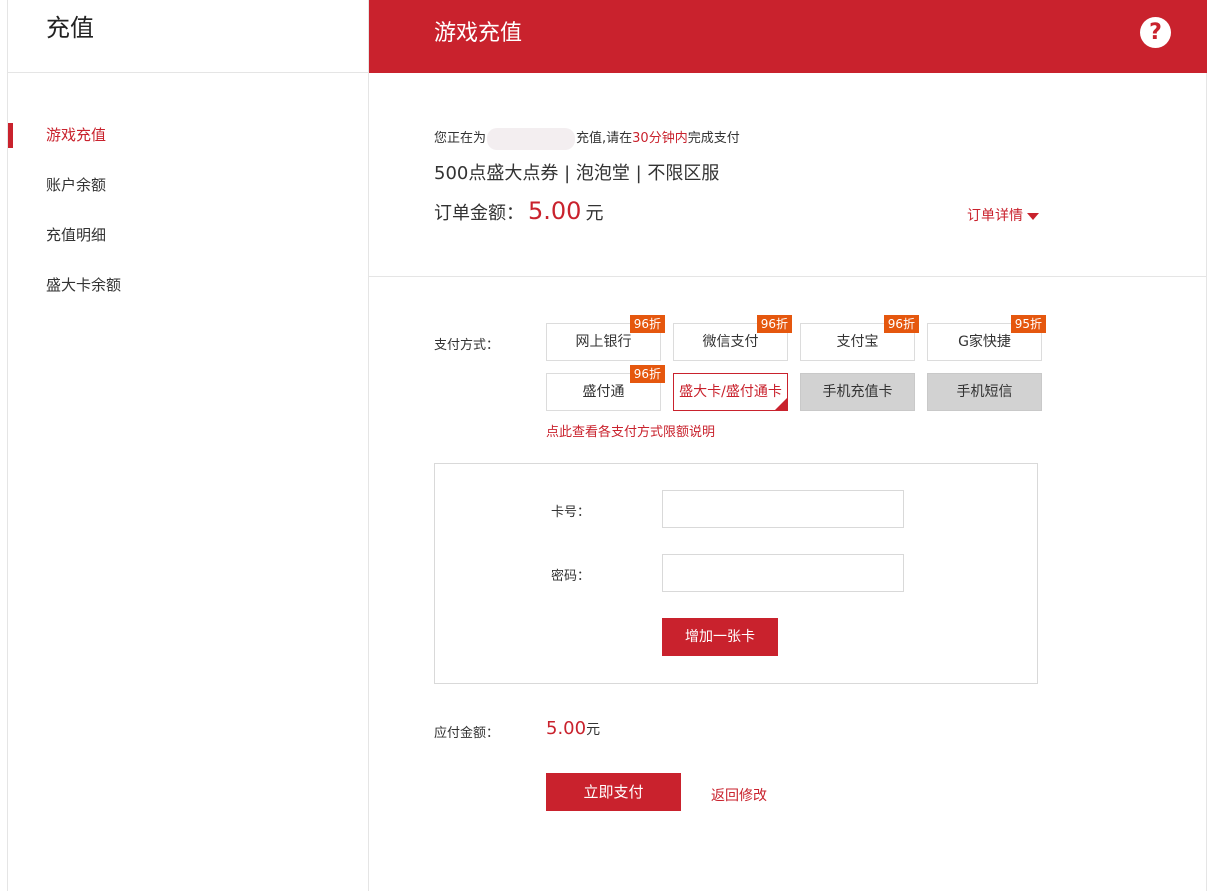 The width and height of the screenshot is (1214, 891). What do you see at coordinates (478, 33) in the screenshot?
I see `page-title: 游戏充值` at bounding box center [478, 33].